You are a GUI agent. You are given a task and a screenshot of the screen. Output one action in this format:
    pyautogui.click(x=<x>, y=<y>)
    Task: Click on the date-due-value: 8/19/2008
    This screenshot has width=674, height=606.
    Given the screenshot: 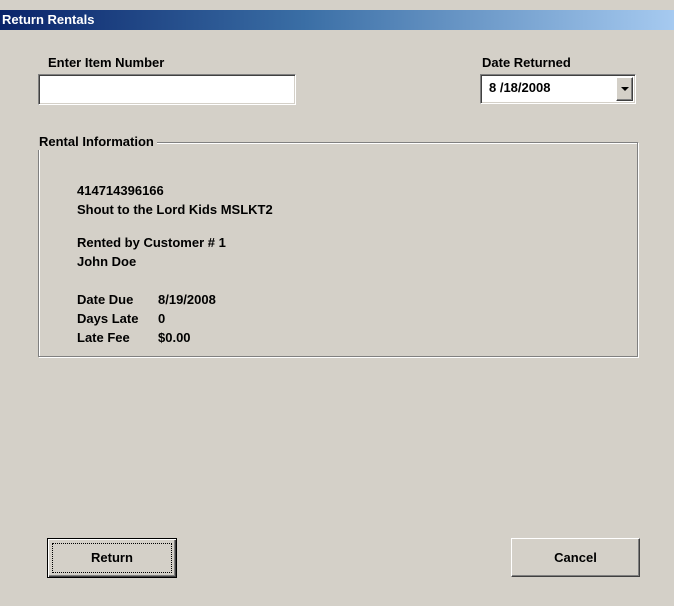 What is the action you would take?
    pyautogui.click(x=187, y=299)
    